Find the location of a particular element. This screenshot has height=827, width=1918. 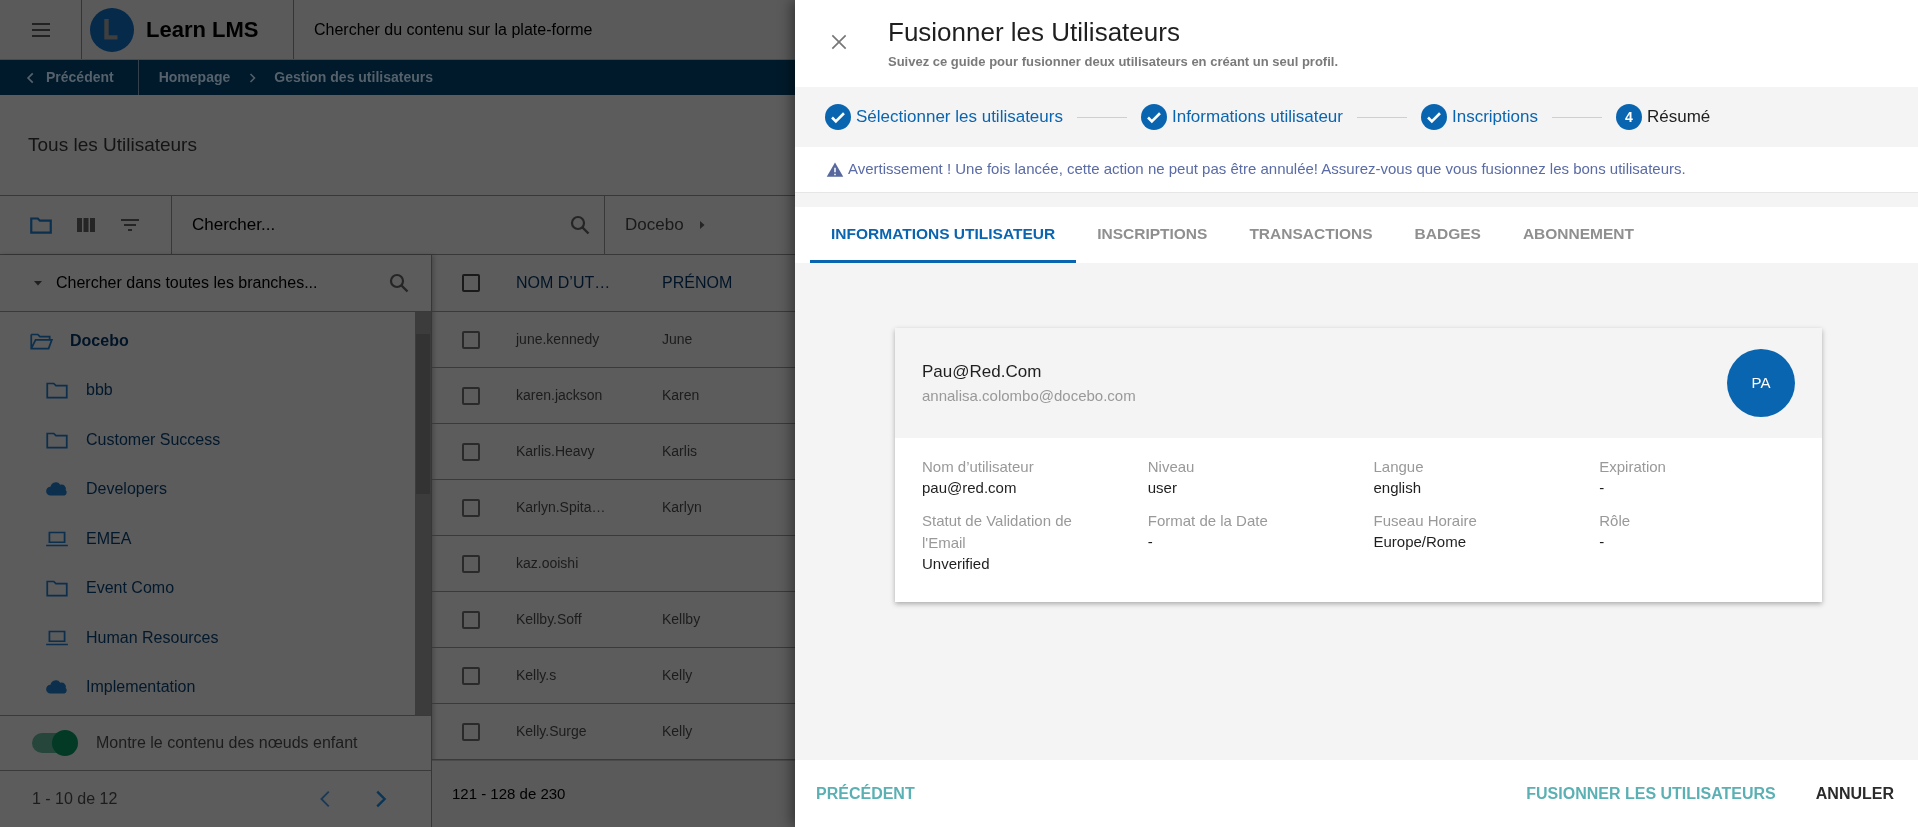

tab: INSCRIPTIONS is located at coordinates (1152, 235).